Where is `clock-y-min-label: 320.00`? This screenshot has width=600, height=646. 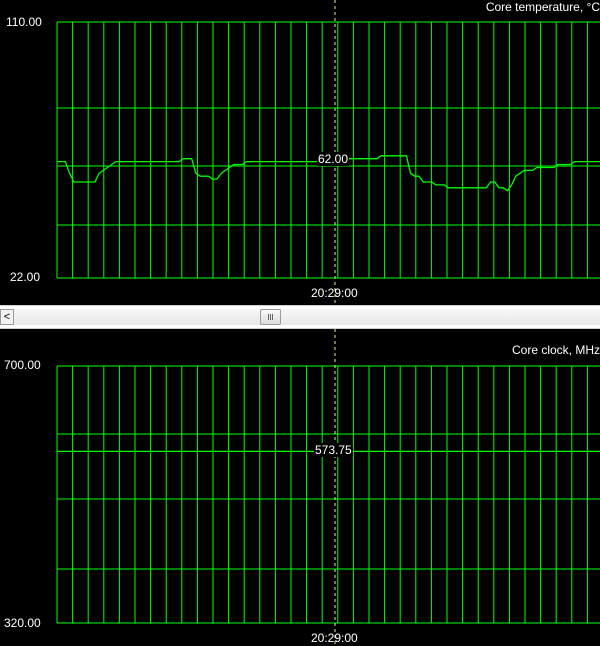 clock-y-min-label: 320.00 is located at coordinates (22, 623).